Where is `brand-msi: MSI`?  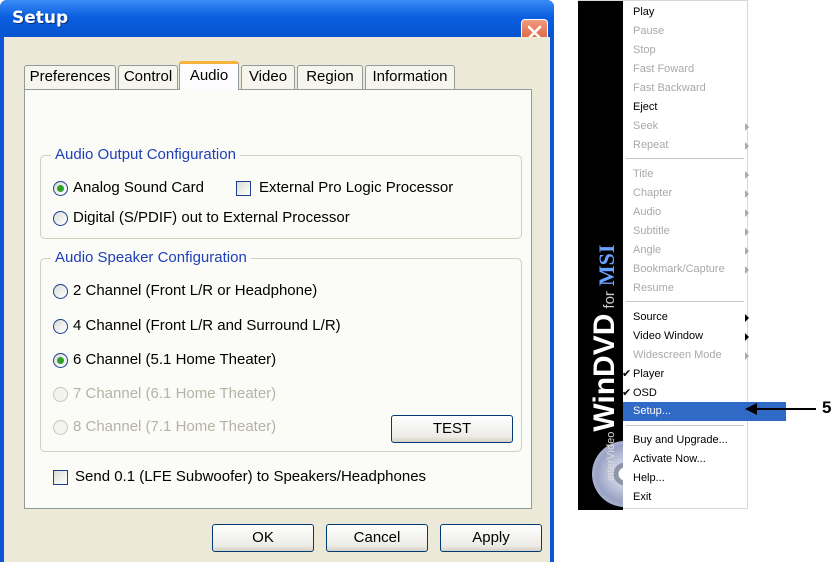
brand-msi: MSI is located at coordinates (606, 265).